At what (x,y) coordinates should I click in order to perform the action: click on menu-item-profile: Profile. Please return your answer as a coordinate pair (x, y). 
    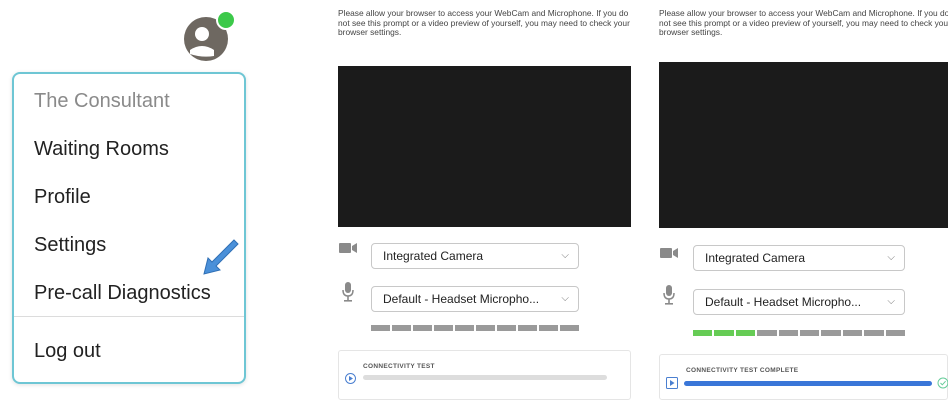
    Looking at the image, I should click on (62, 197).